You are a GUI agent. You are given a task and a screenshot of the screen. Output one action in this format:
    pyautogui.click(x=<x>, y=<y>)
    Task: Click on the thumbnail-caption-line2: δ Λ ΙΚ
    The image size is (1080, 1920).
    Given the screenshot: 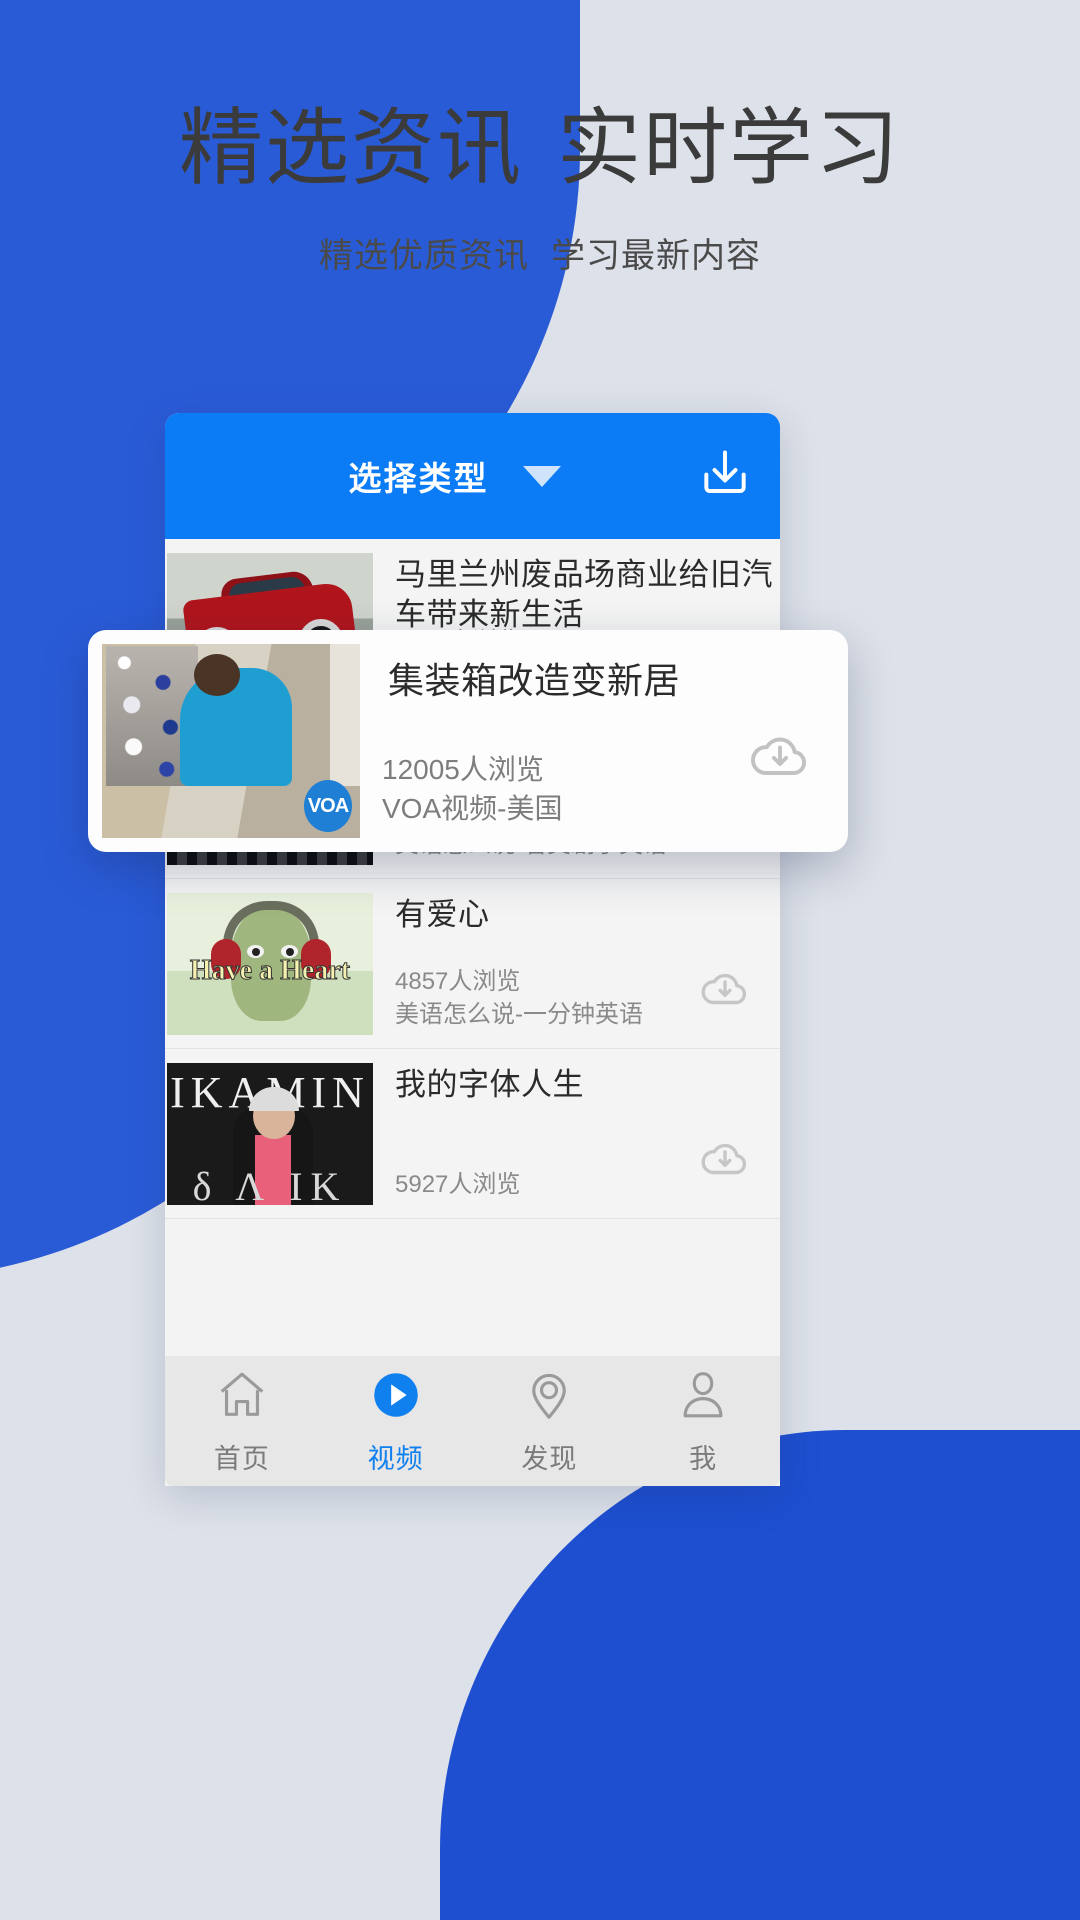 What is the action you would take?
    pyautogui.click(x=270, y=1184)
    